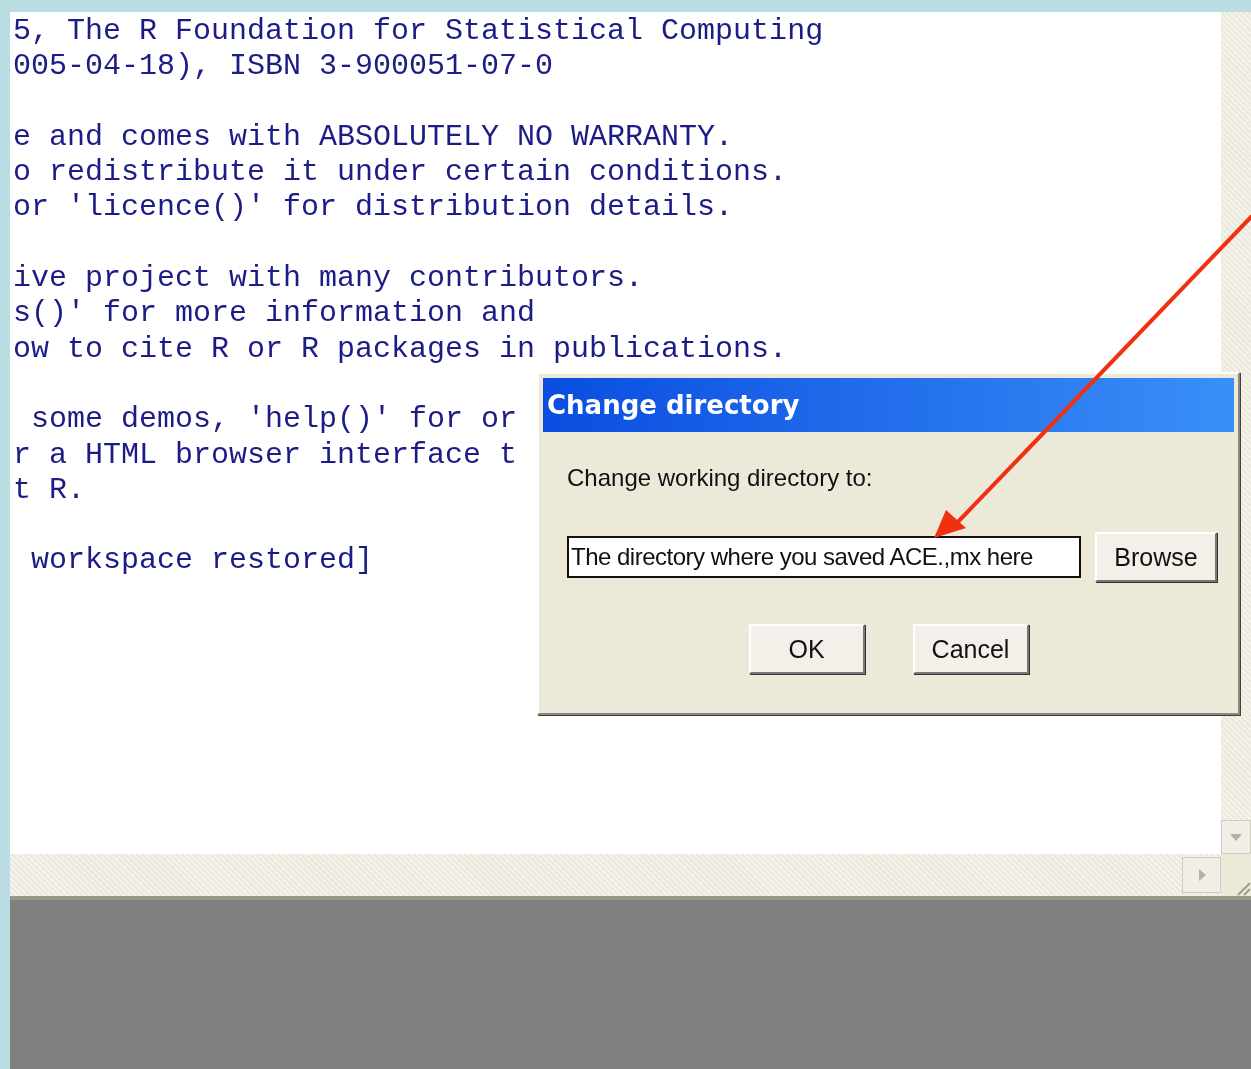  I want to click on browse-button: Browse, so click(1156, 557).